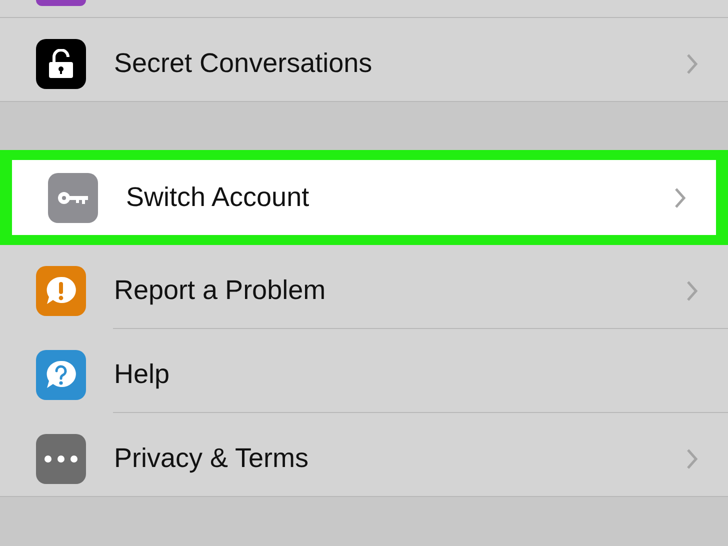  I want to click on row-label: Privacy & Terms, so click(212, 459).